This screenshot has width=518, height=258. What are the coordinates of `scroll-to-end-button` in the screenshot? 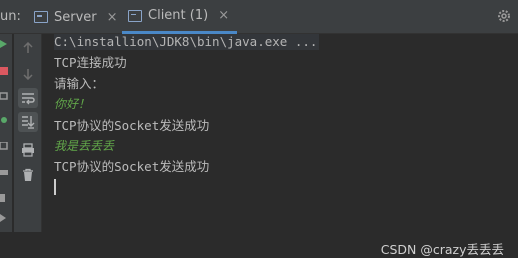 It's located at (28, 122).